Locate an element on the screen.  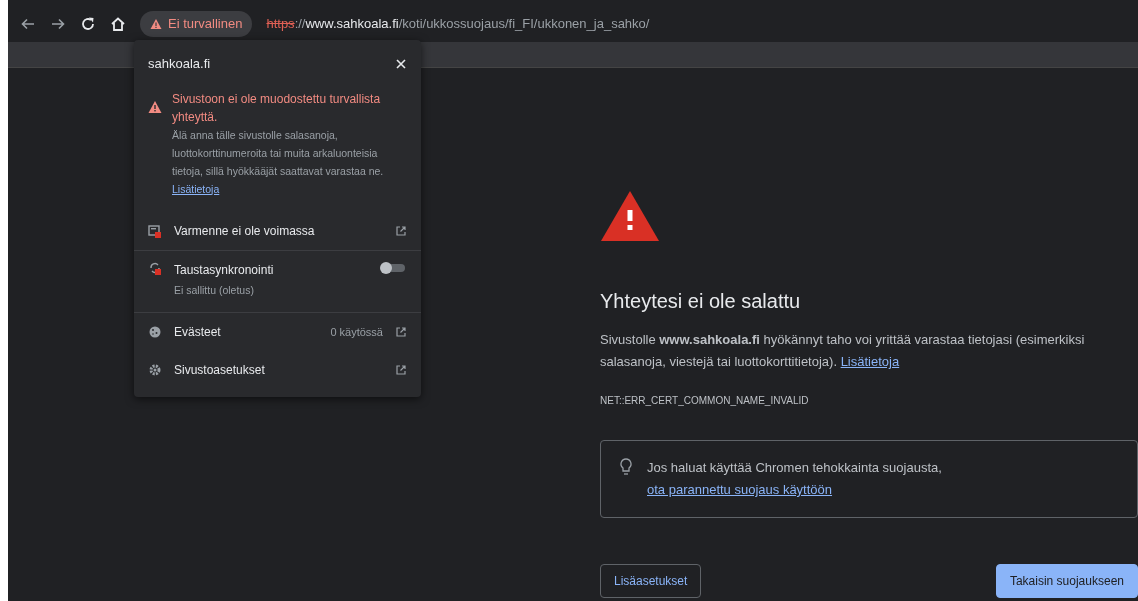
address-field: https://www.sahkoala.fi/koti/ukkossuojaus/fi_FI/ukkonen_ja_sahko/ is located at coordinates (458, 24).